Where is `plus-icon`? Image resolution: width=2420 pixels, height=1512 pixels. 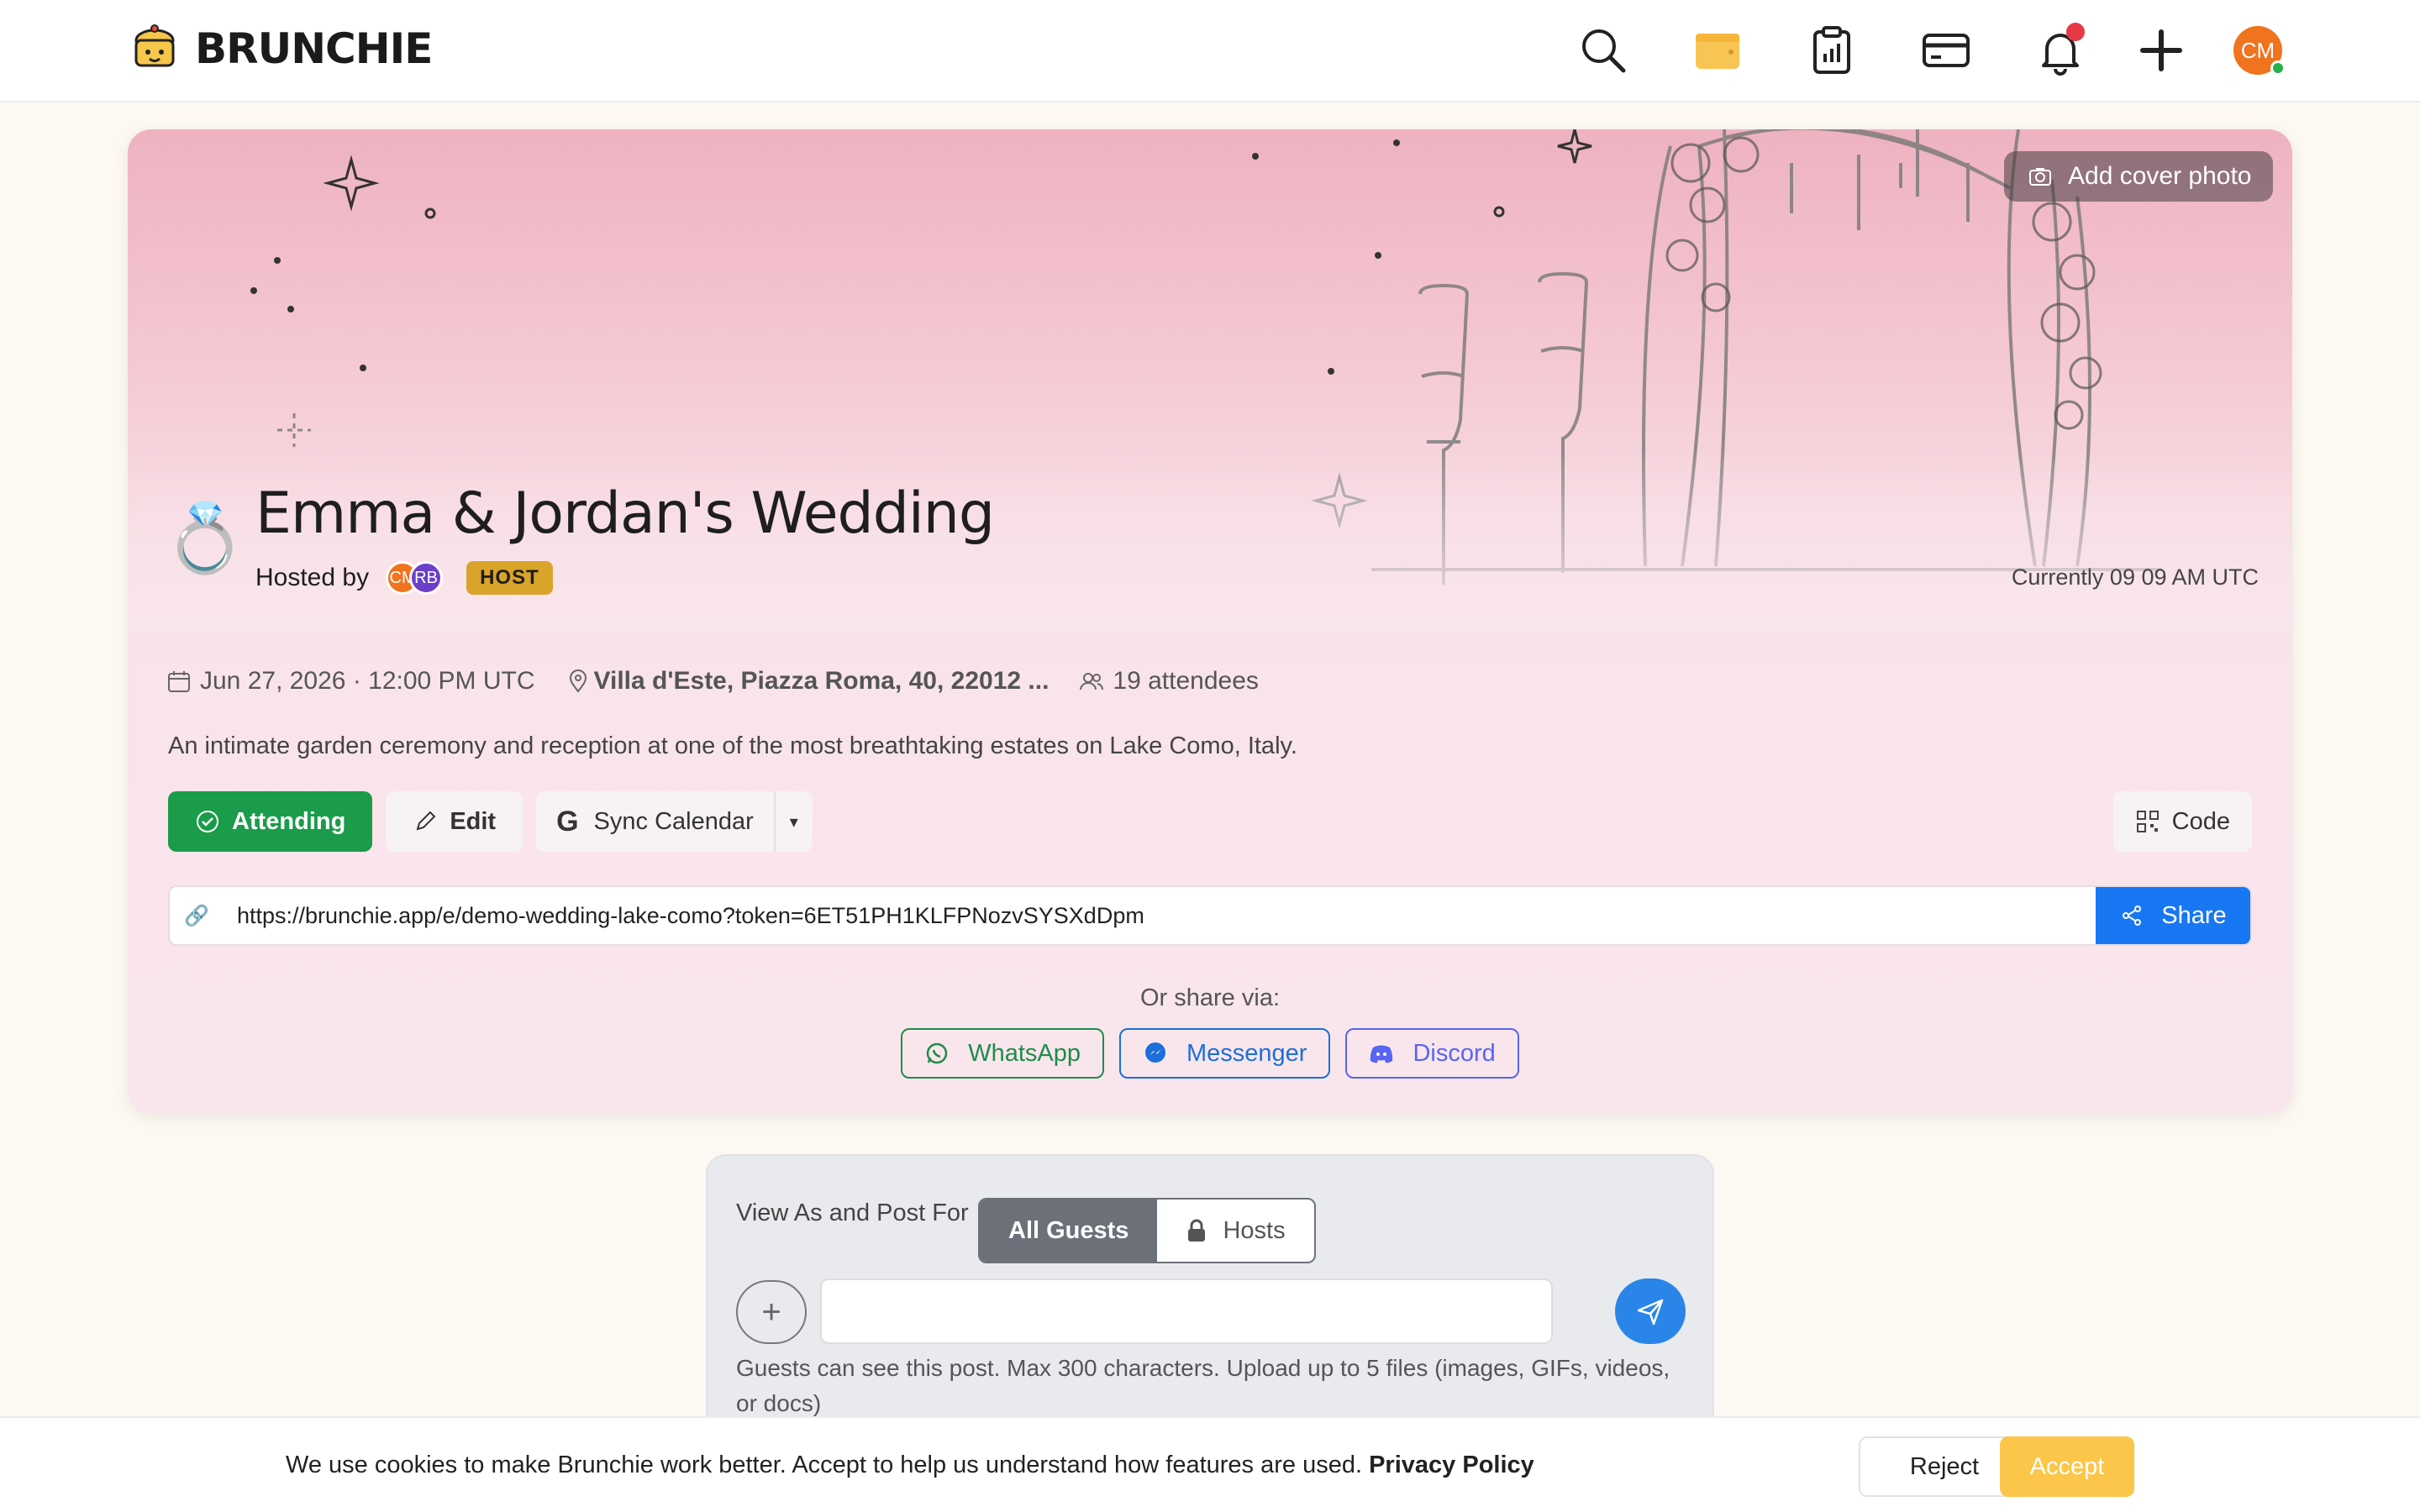
plus-icon is located at coordinates (2161, 50).